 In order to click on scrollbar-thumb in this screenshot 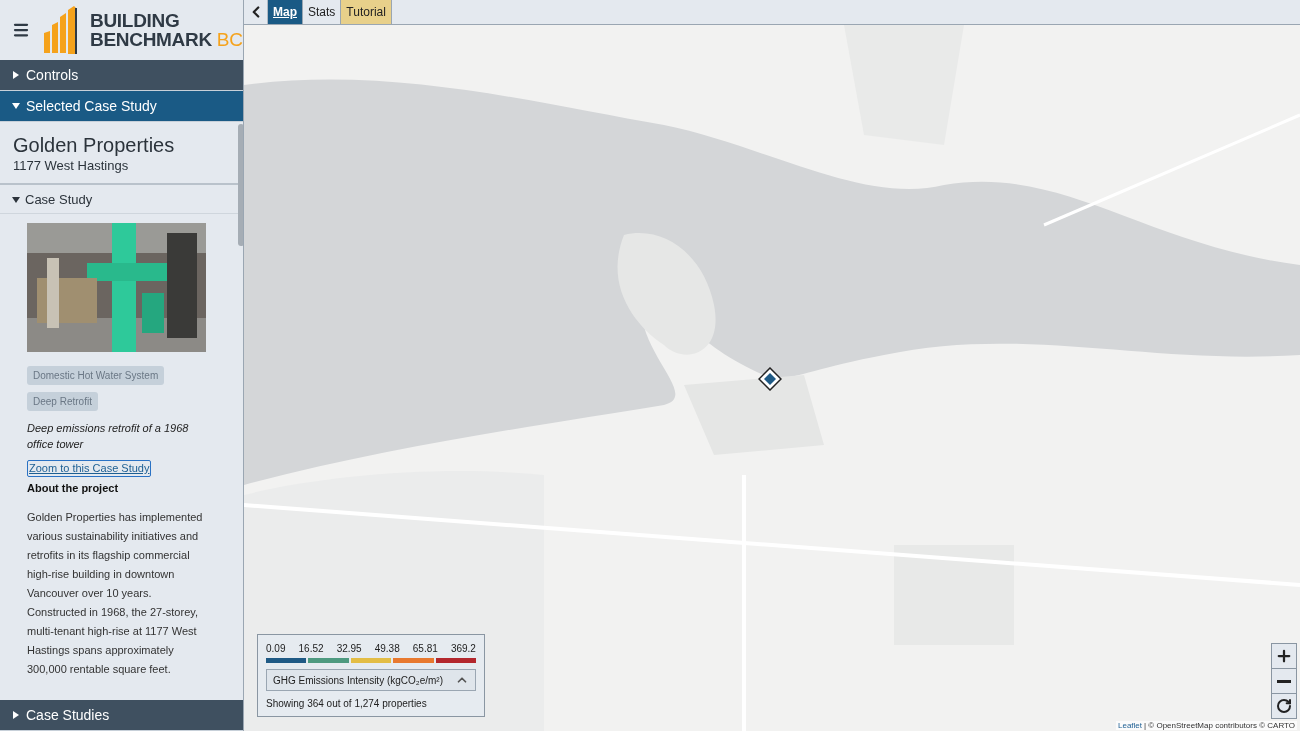, I will do `click(240, 185)`.